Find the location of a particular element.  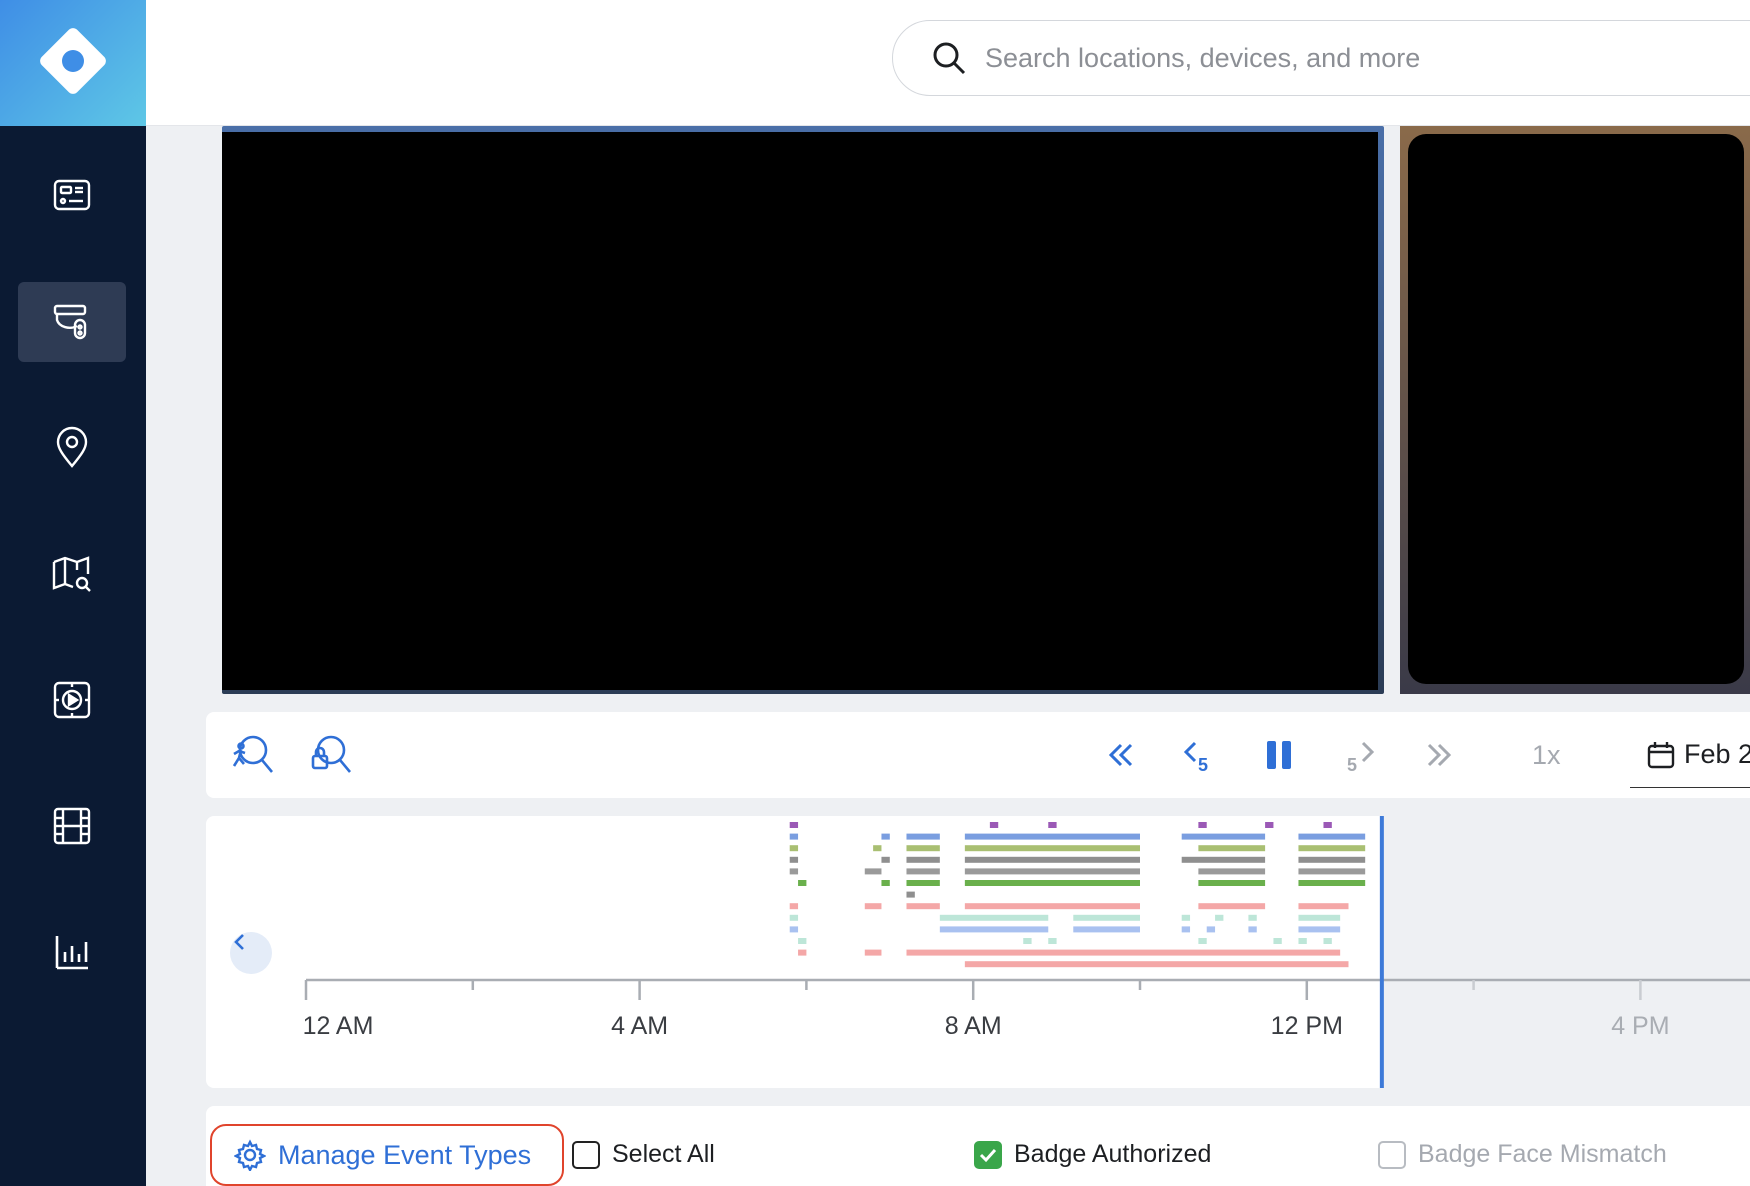

sidebar-item-devices is located at coordinates (72, 322).